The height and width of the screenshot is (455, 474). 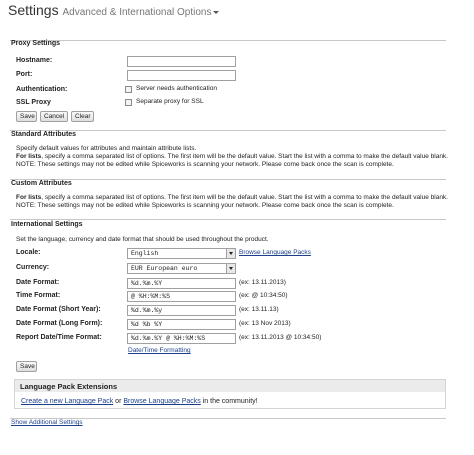 What do you see at coordinates (26, 116) in the screenshot?
I see `proxy-save-button: Save` at bounding box center [26, 116].